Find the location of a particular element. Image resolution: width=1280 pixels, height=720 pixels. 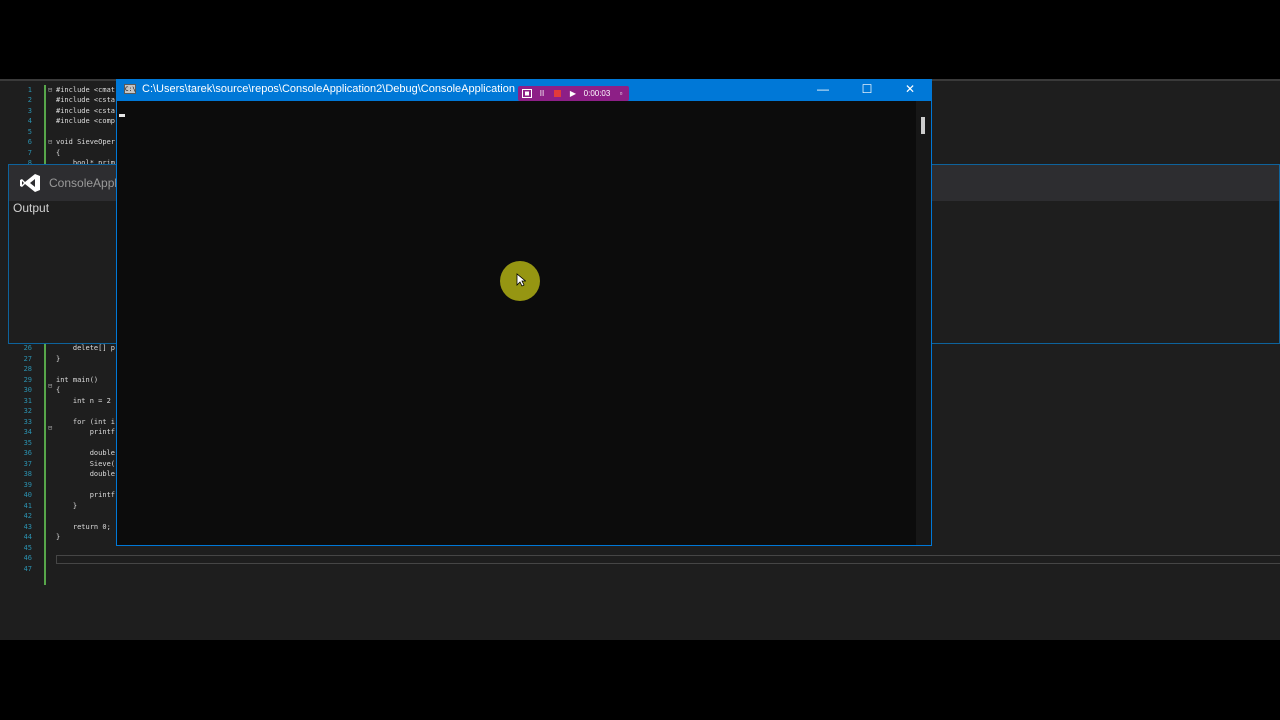

recorder-stop-button is located at coordinates (557, 93).